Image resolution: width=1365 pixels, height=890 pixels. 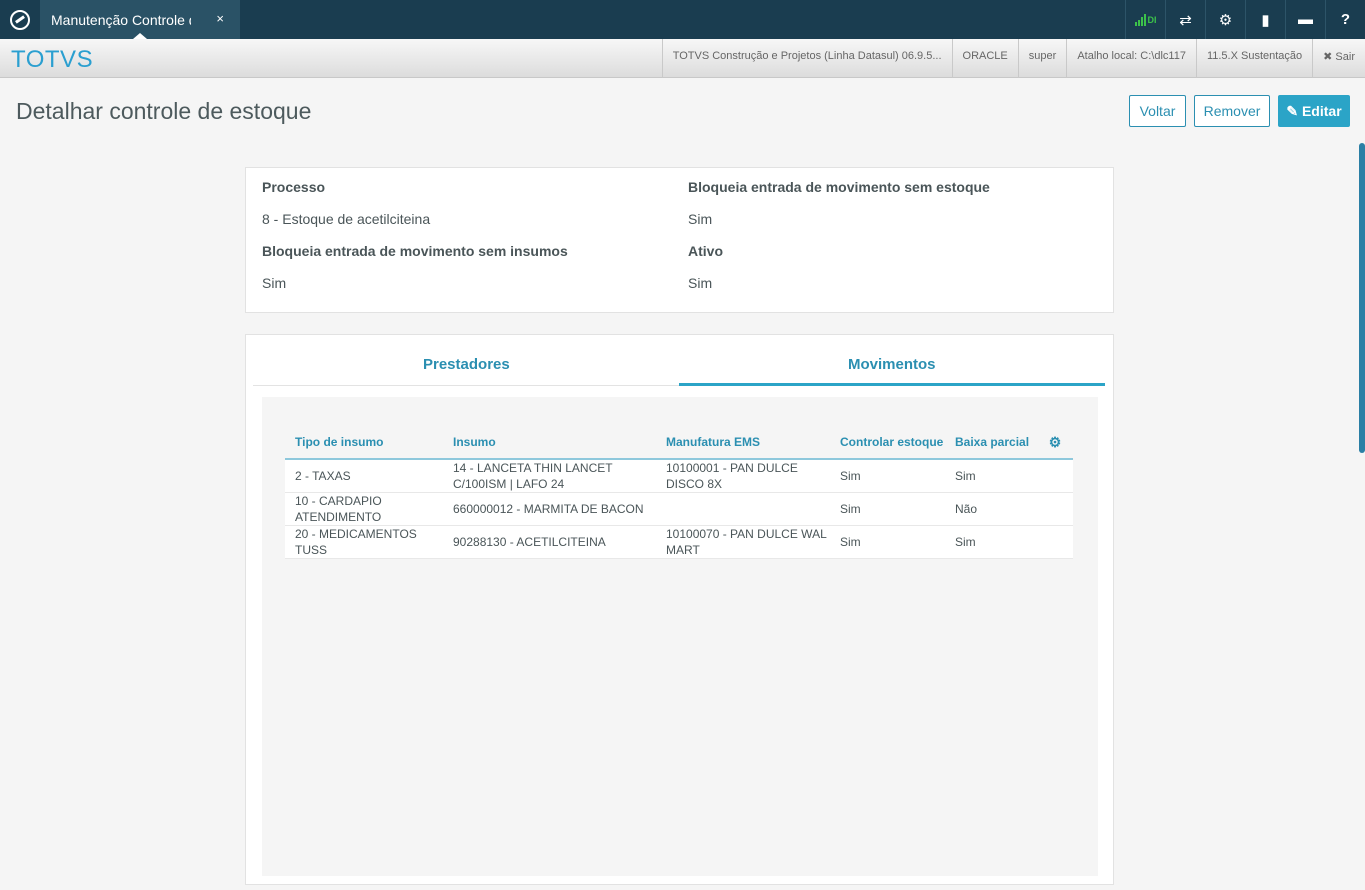 I want to click on page-scrollbar, so click(x=1362, y=298).